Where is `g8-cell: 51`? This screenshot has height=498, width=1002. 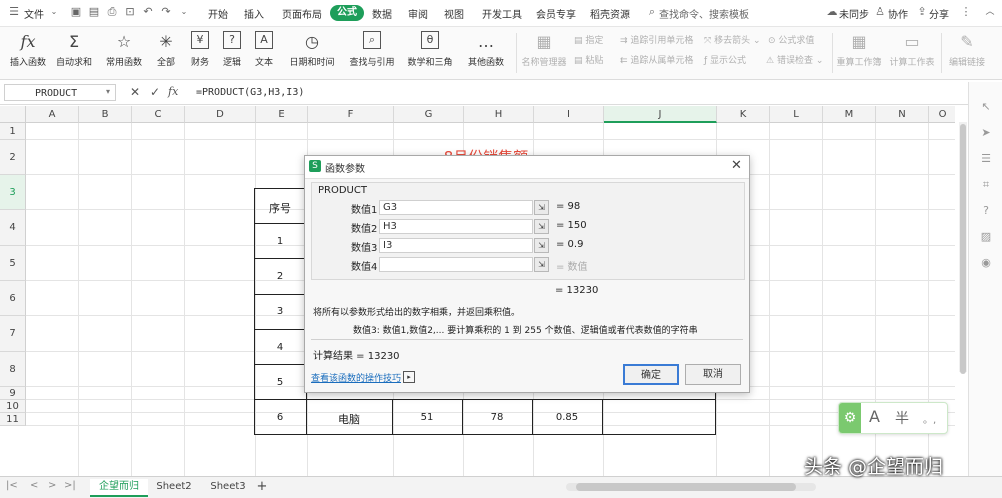
g8-cell: 51 is located at coordinates (427, 417).